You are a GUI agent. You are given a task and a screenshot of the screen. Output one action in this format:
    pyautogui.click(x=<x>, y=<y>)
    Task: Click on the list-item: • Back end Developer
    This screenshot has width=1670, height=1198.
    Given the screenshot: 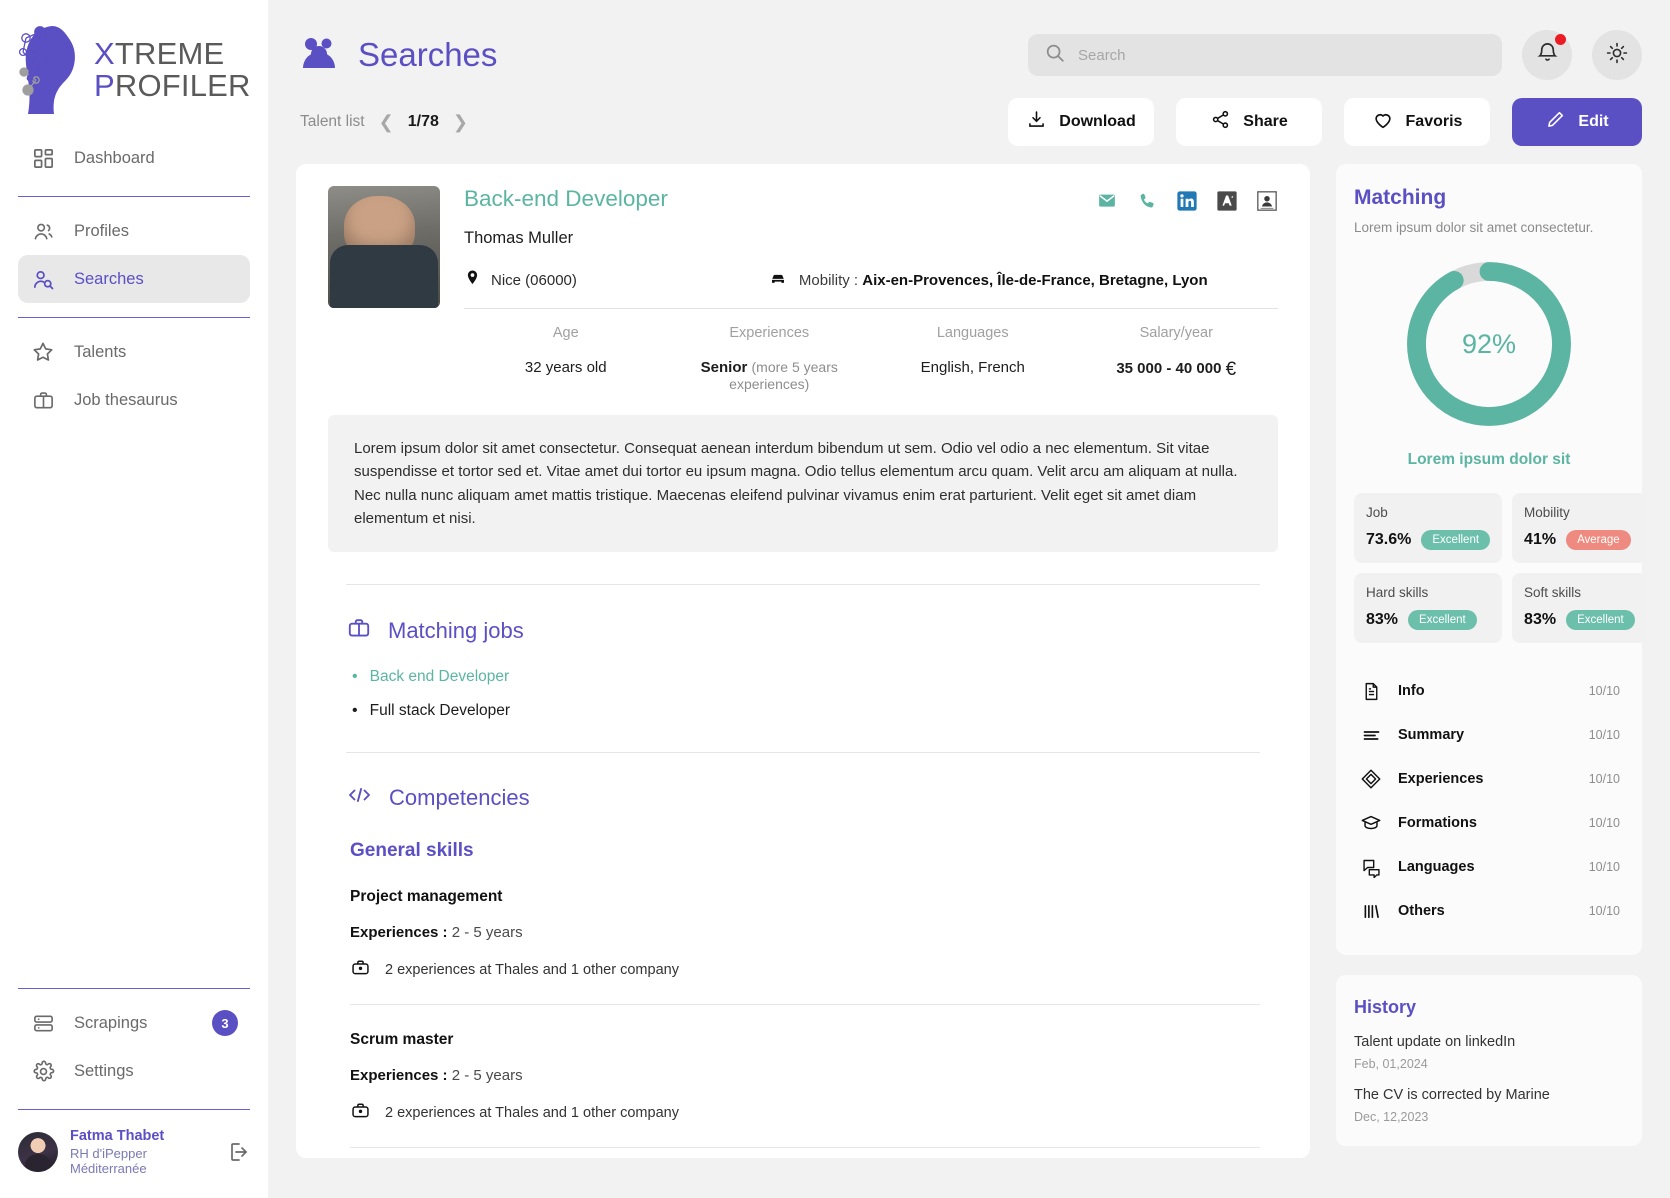 What is the action you would take?
    pyautogui.click(x=815, y=677)
    